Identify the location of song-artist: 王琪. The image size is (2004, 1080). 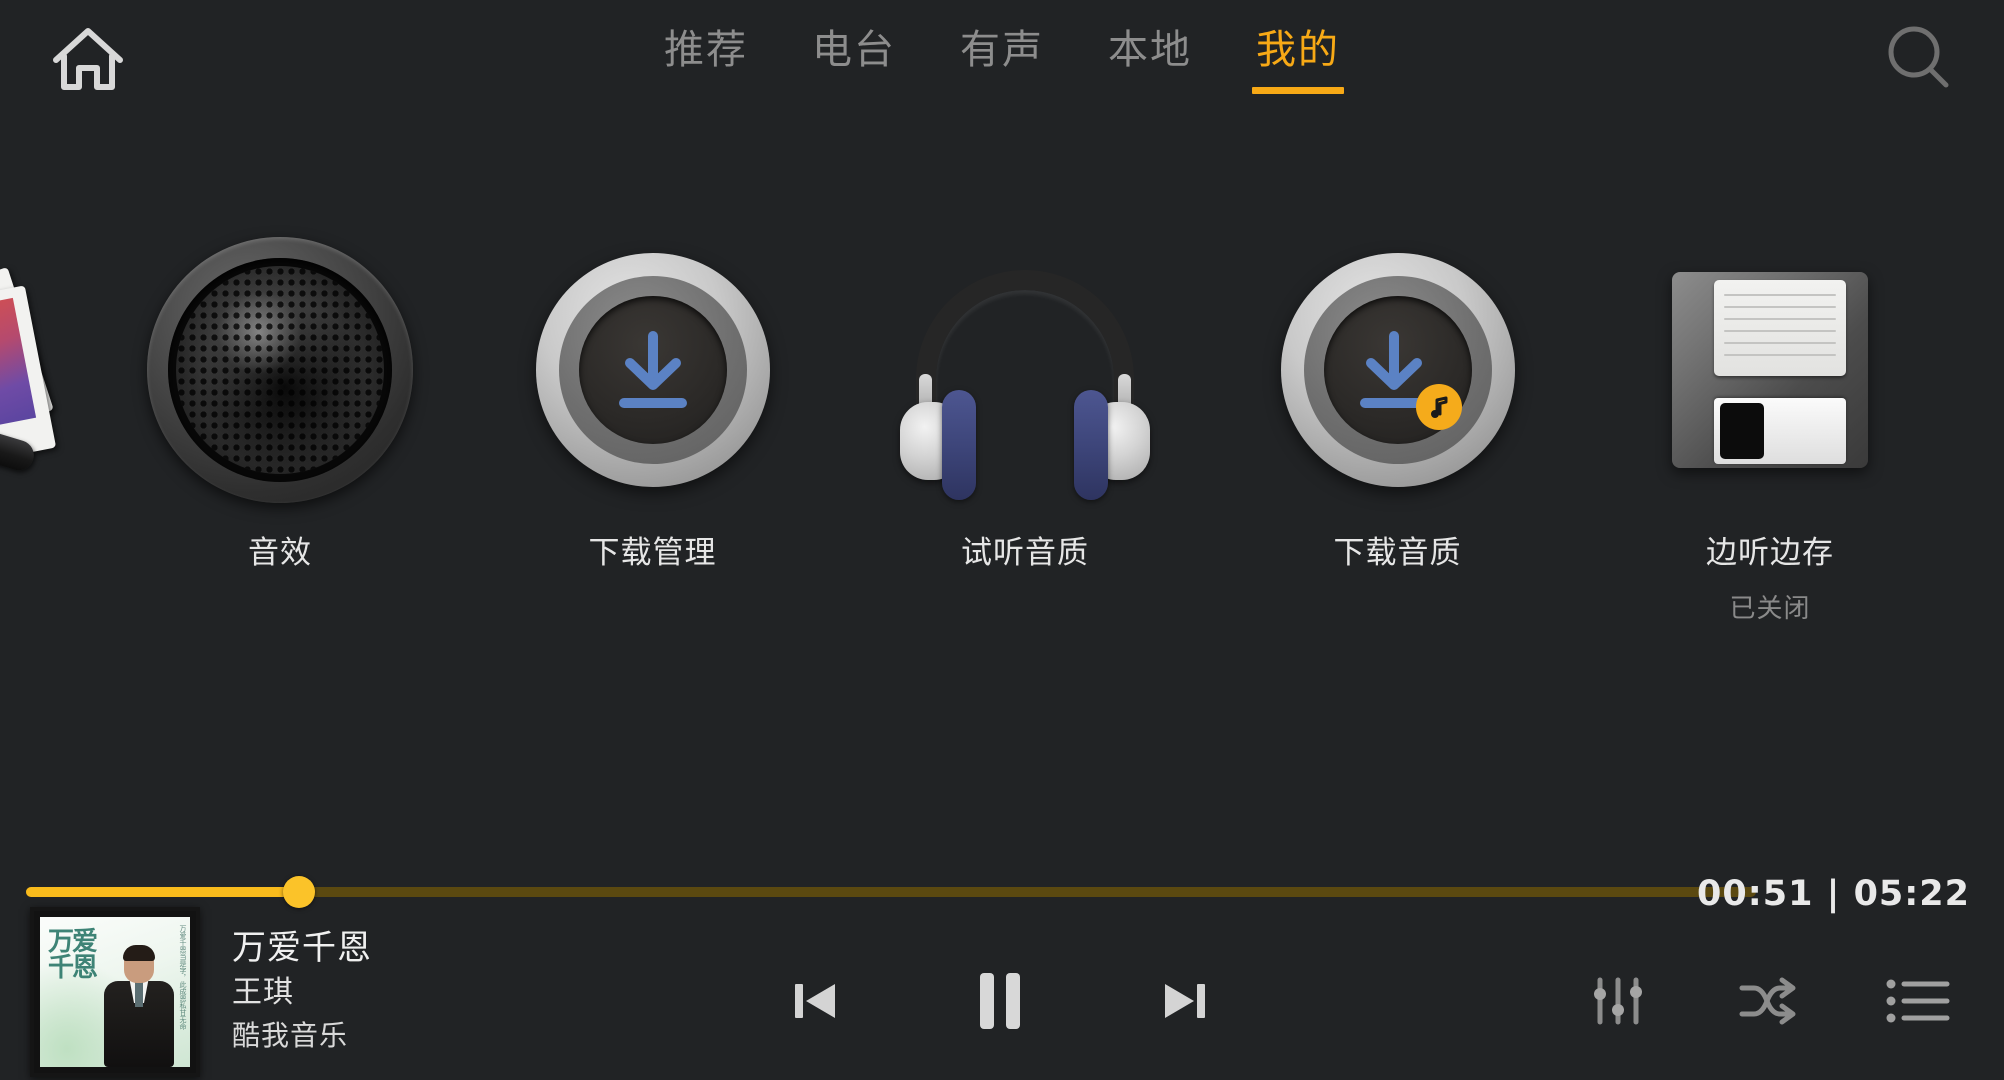
(263, 992).